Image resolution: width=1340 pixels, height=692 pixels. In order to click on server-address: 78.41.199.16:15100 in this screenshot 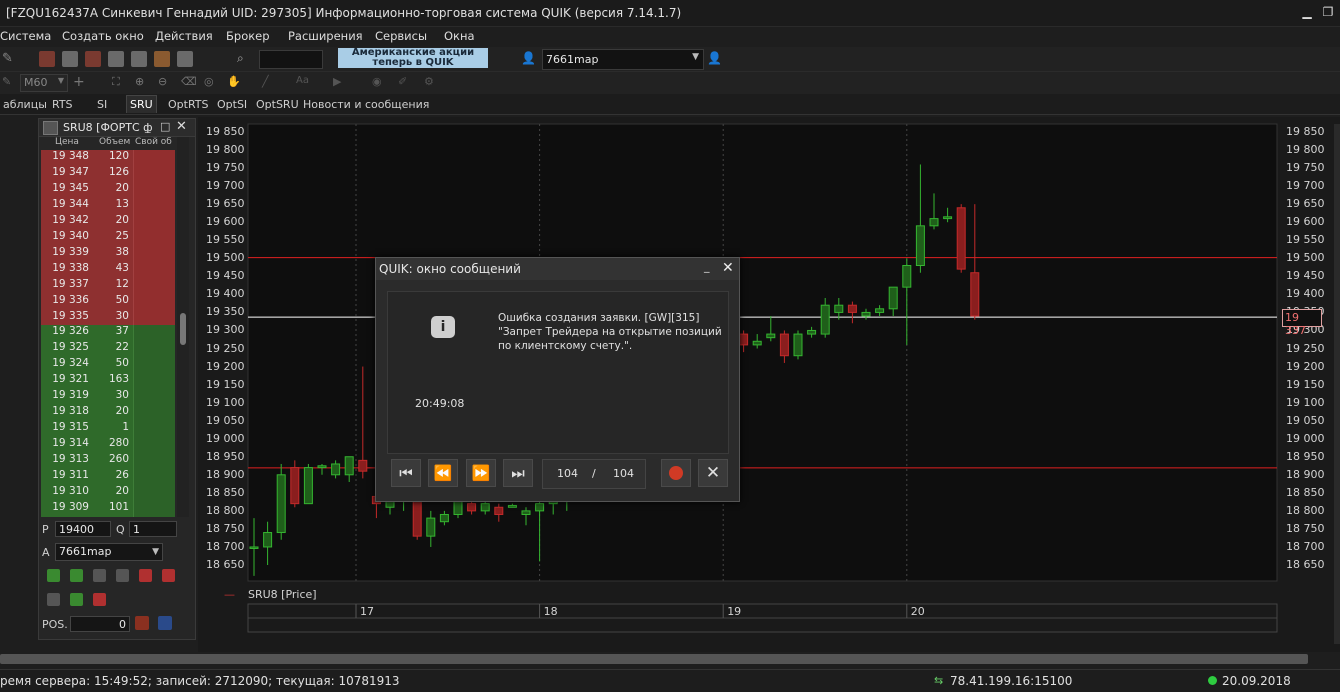, I will do `click(1011, 681)`.